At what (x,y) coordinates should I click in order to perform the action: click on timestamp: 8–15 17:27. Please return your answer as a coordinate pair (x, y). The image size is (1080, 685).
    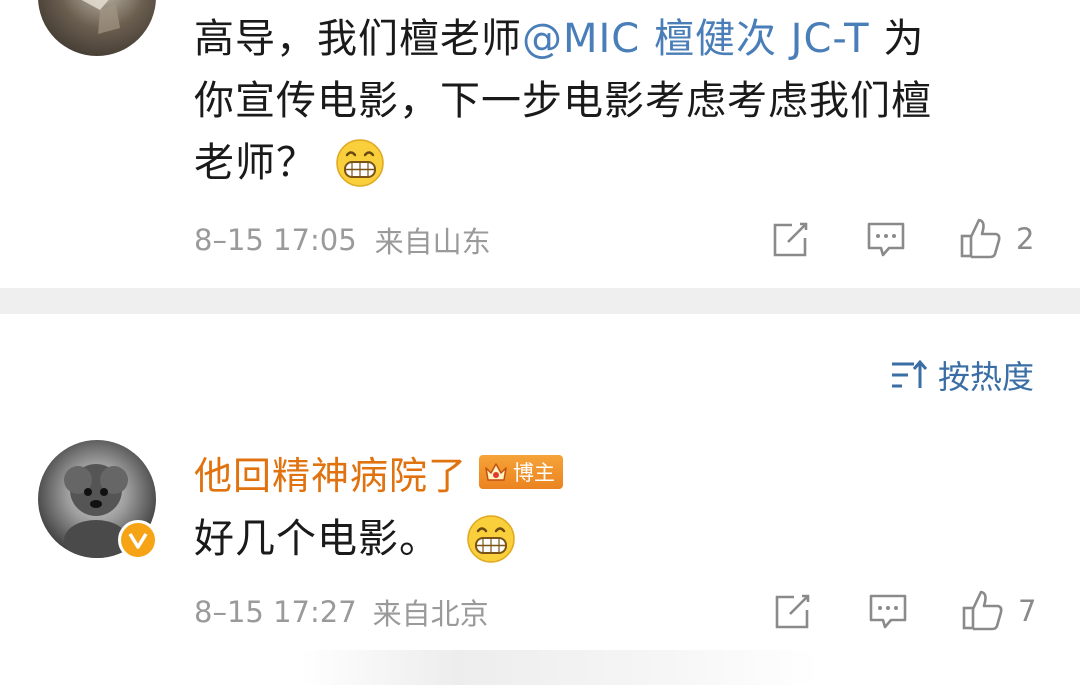
    Looking at the image, I should click on (275, 612).